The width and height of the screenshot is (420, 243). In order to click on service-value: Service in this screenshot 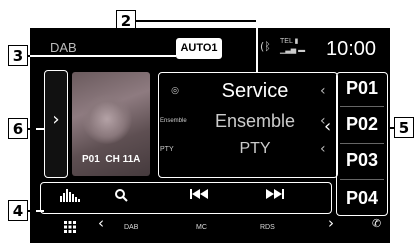, I will do `click(255, 90)`.